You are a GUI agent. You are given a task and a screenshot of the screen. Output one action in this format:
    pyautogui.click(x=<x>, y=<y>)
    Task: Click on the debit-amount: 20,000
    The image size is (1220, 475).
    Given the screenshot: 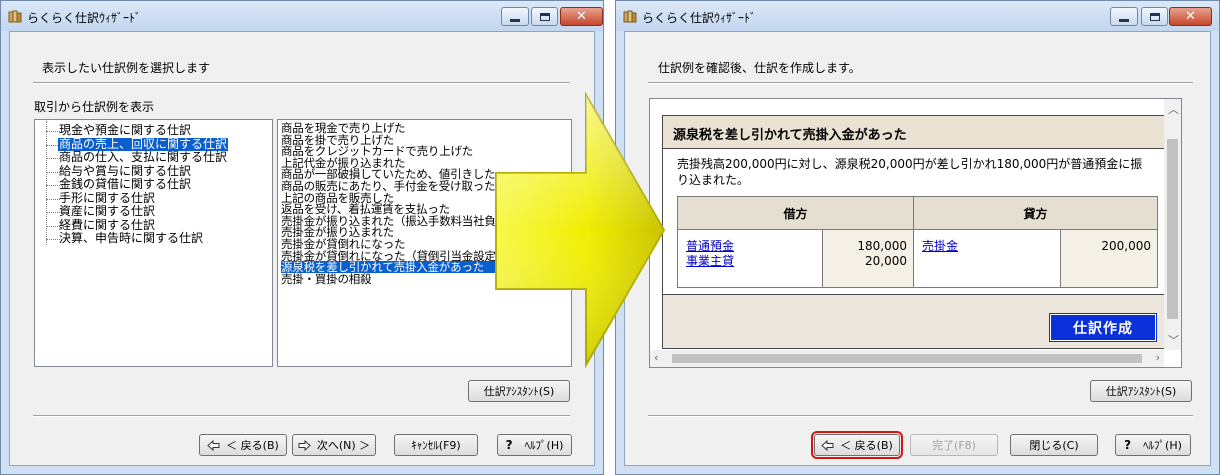 What is the action you would take?
    pyautogui.click(x=886, y=261)
    